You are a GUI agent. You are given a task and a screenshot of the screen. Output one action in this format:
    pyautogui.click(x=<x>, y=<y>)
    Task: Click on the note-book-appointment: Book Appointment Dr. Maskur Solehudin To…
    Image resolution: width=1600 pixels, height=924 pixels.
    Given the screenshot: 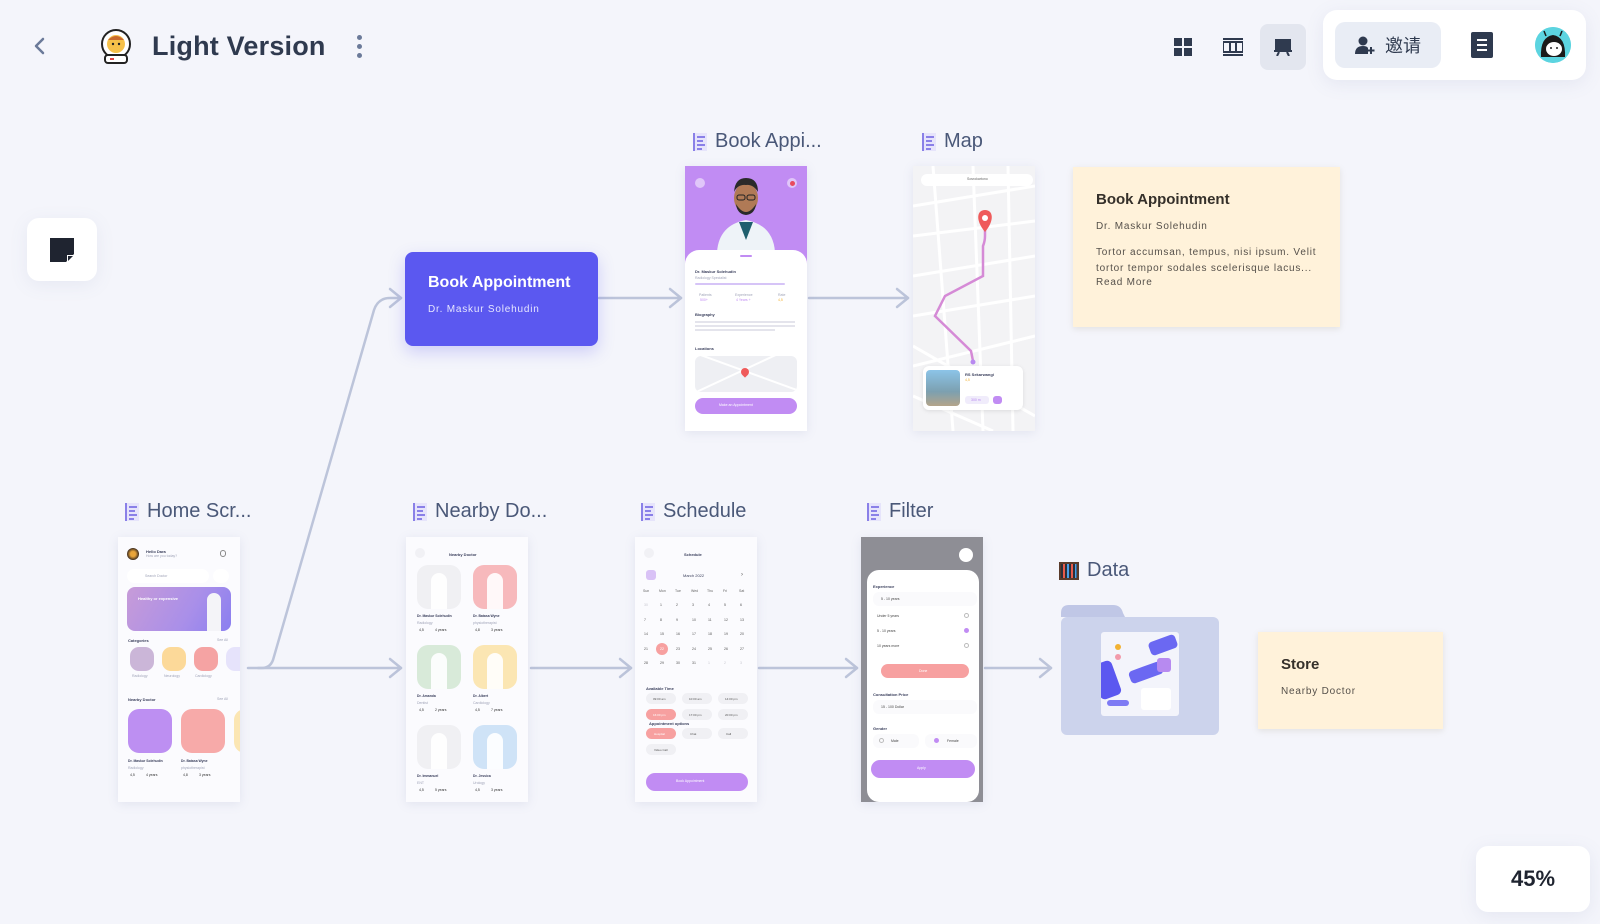 What is the action you would take?
    pyautogui.click(x=1206, y=247)
    